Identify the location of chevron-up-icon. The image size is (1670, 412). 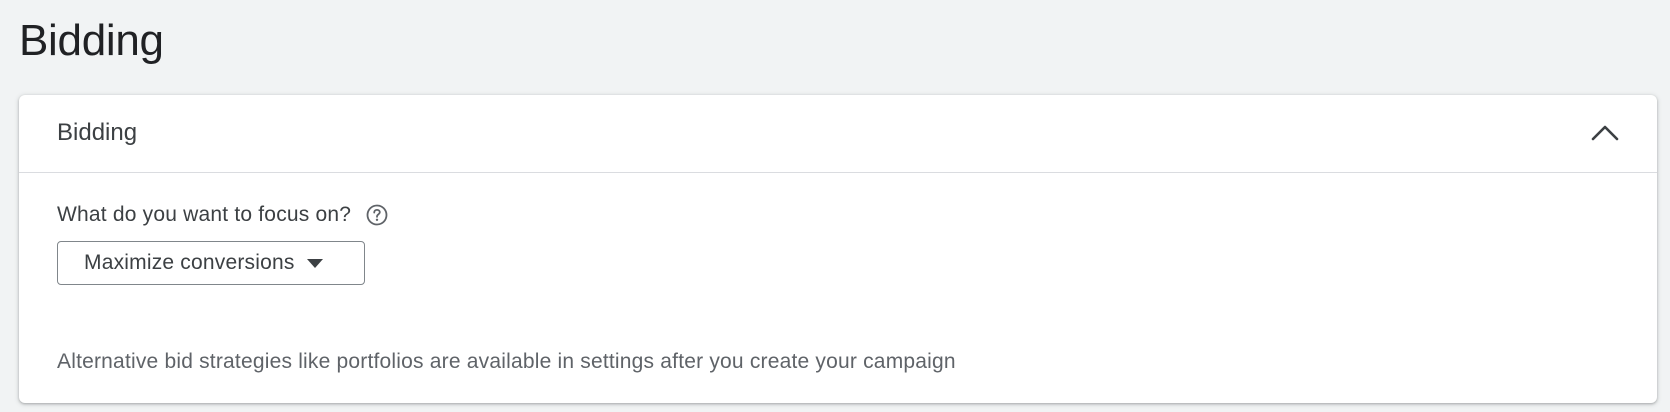
(1605, 133).